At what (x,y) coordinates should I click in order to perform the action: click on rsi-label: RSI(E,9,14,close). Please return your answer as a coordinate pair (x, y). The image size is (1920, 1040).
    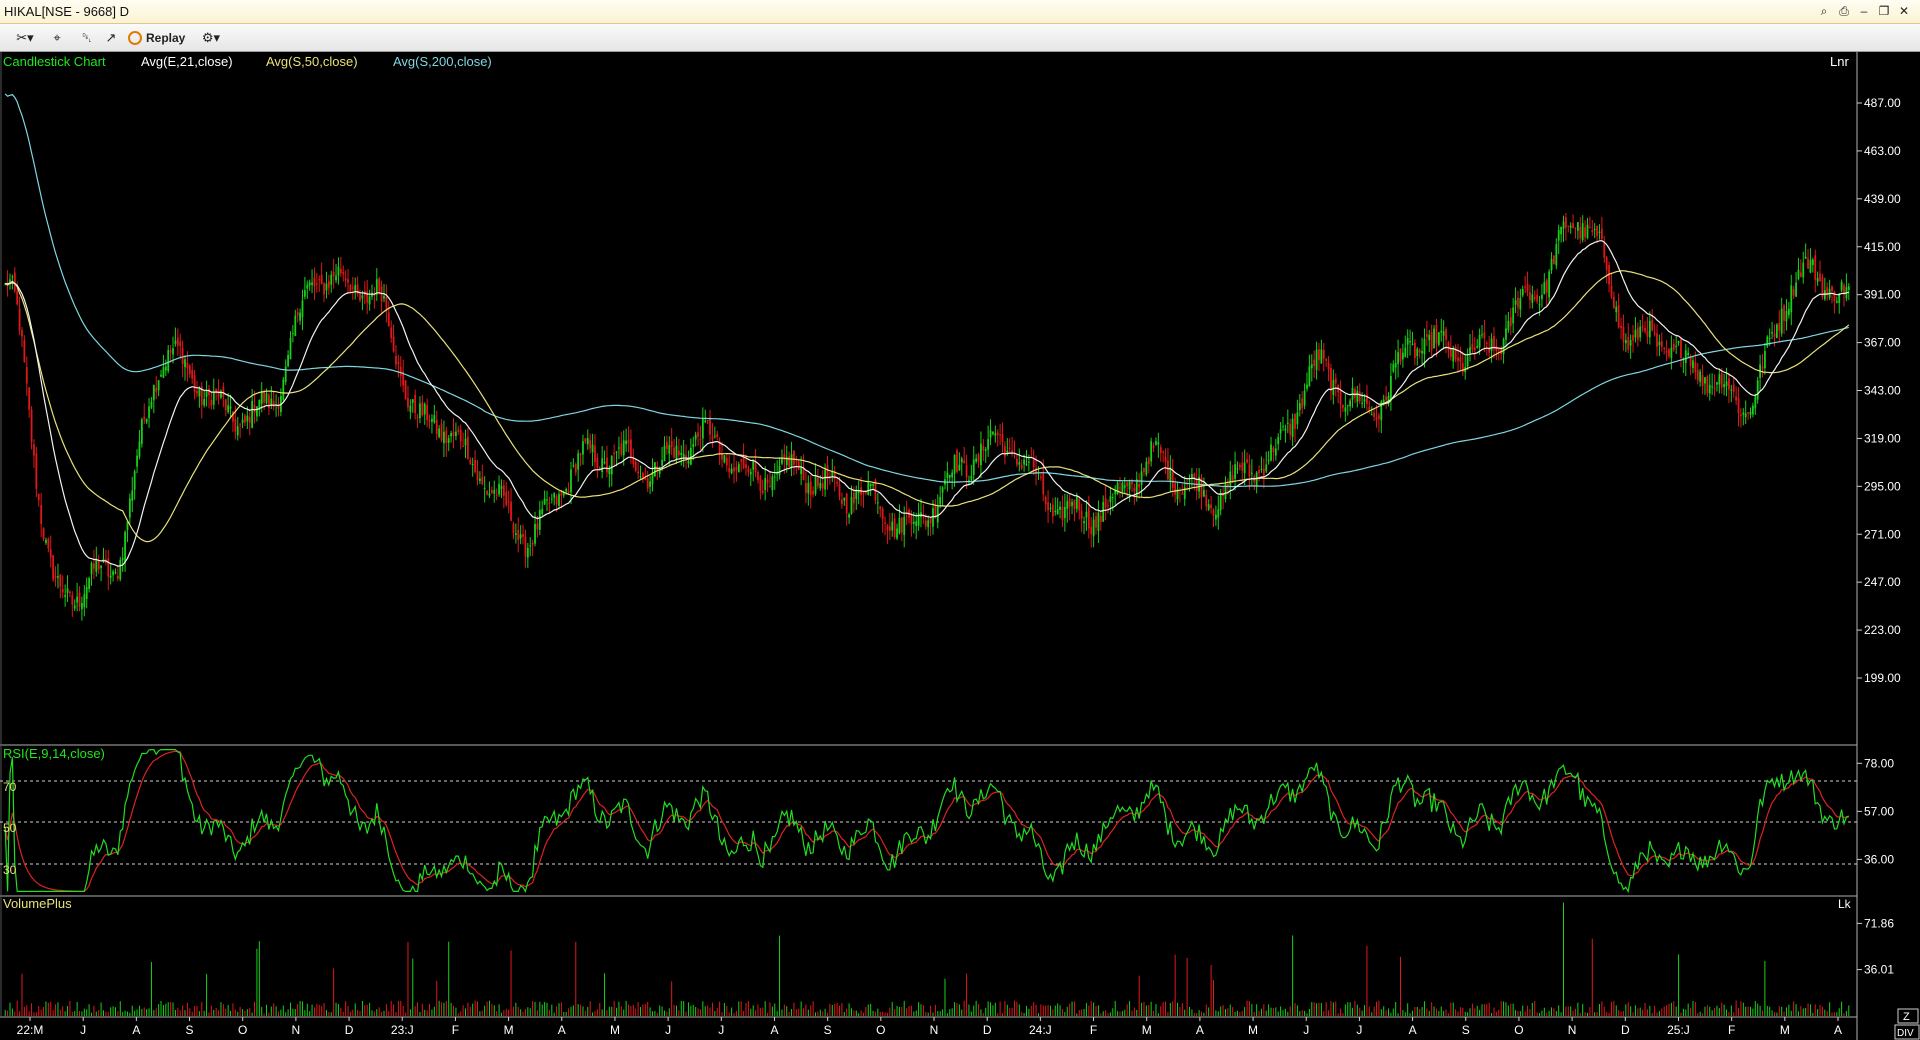
    Looking at the image, I should click on (54, 753).